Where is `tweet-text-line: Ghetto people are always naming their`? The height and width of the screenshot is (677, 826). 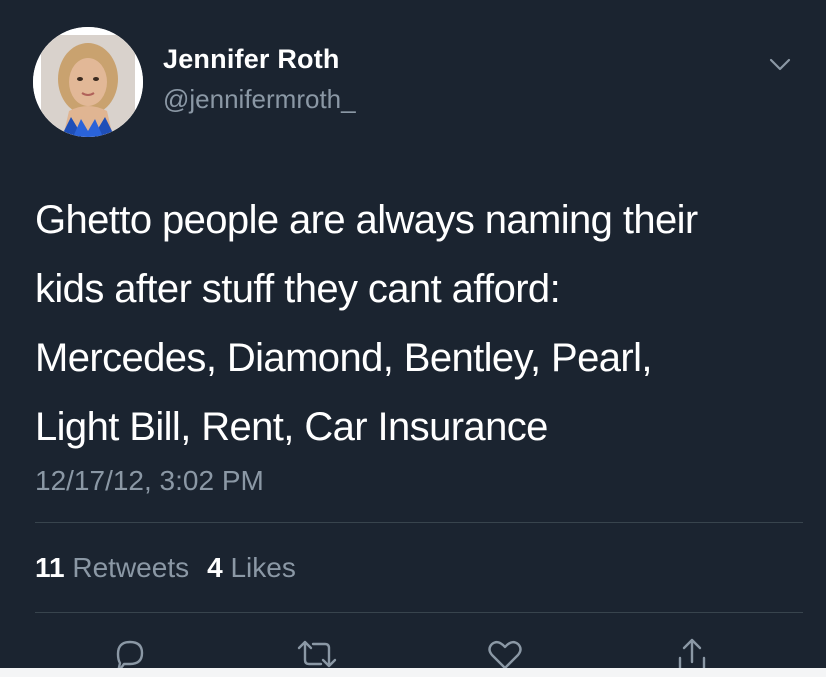
tweet-text-line: Ghetto people are always naming their is located at coordinates (366, 220).